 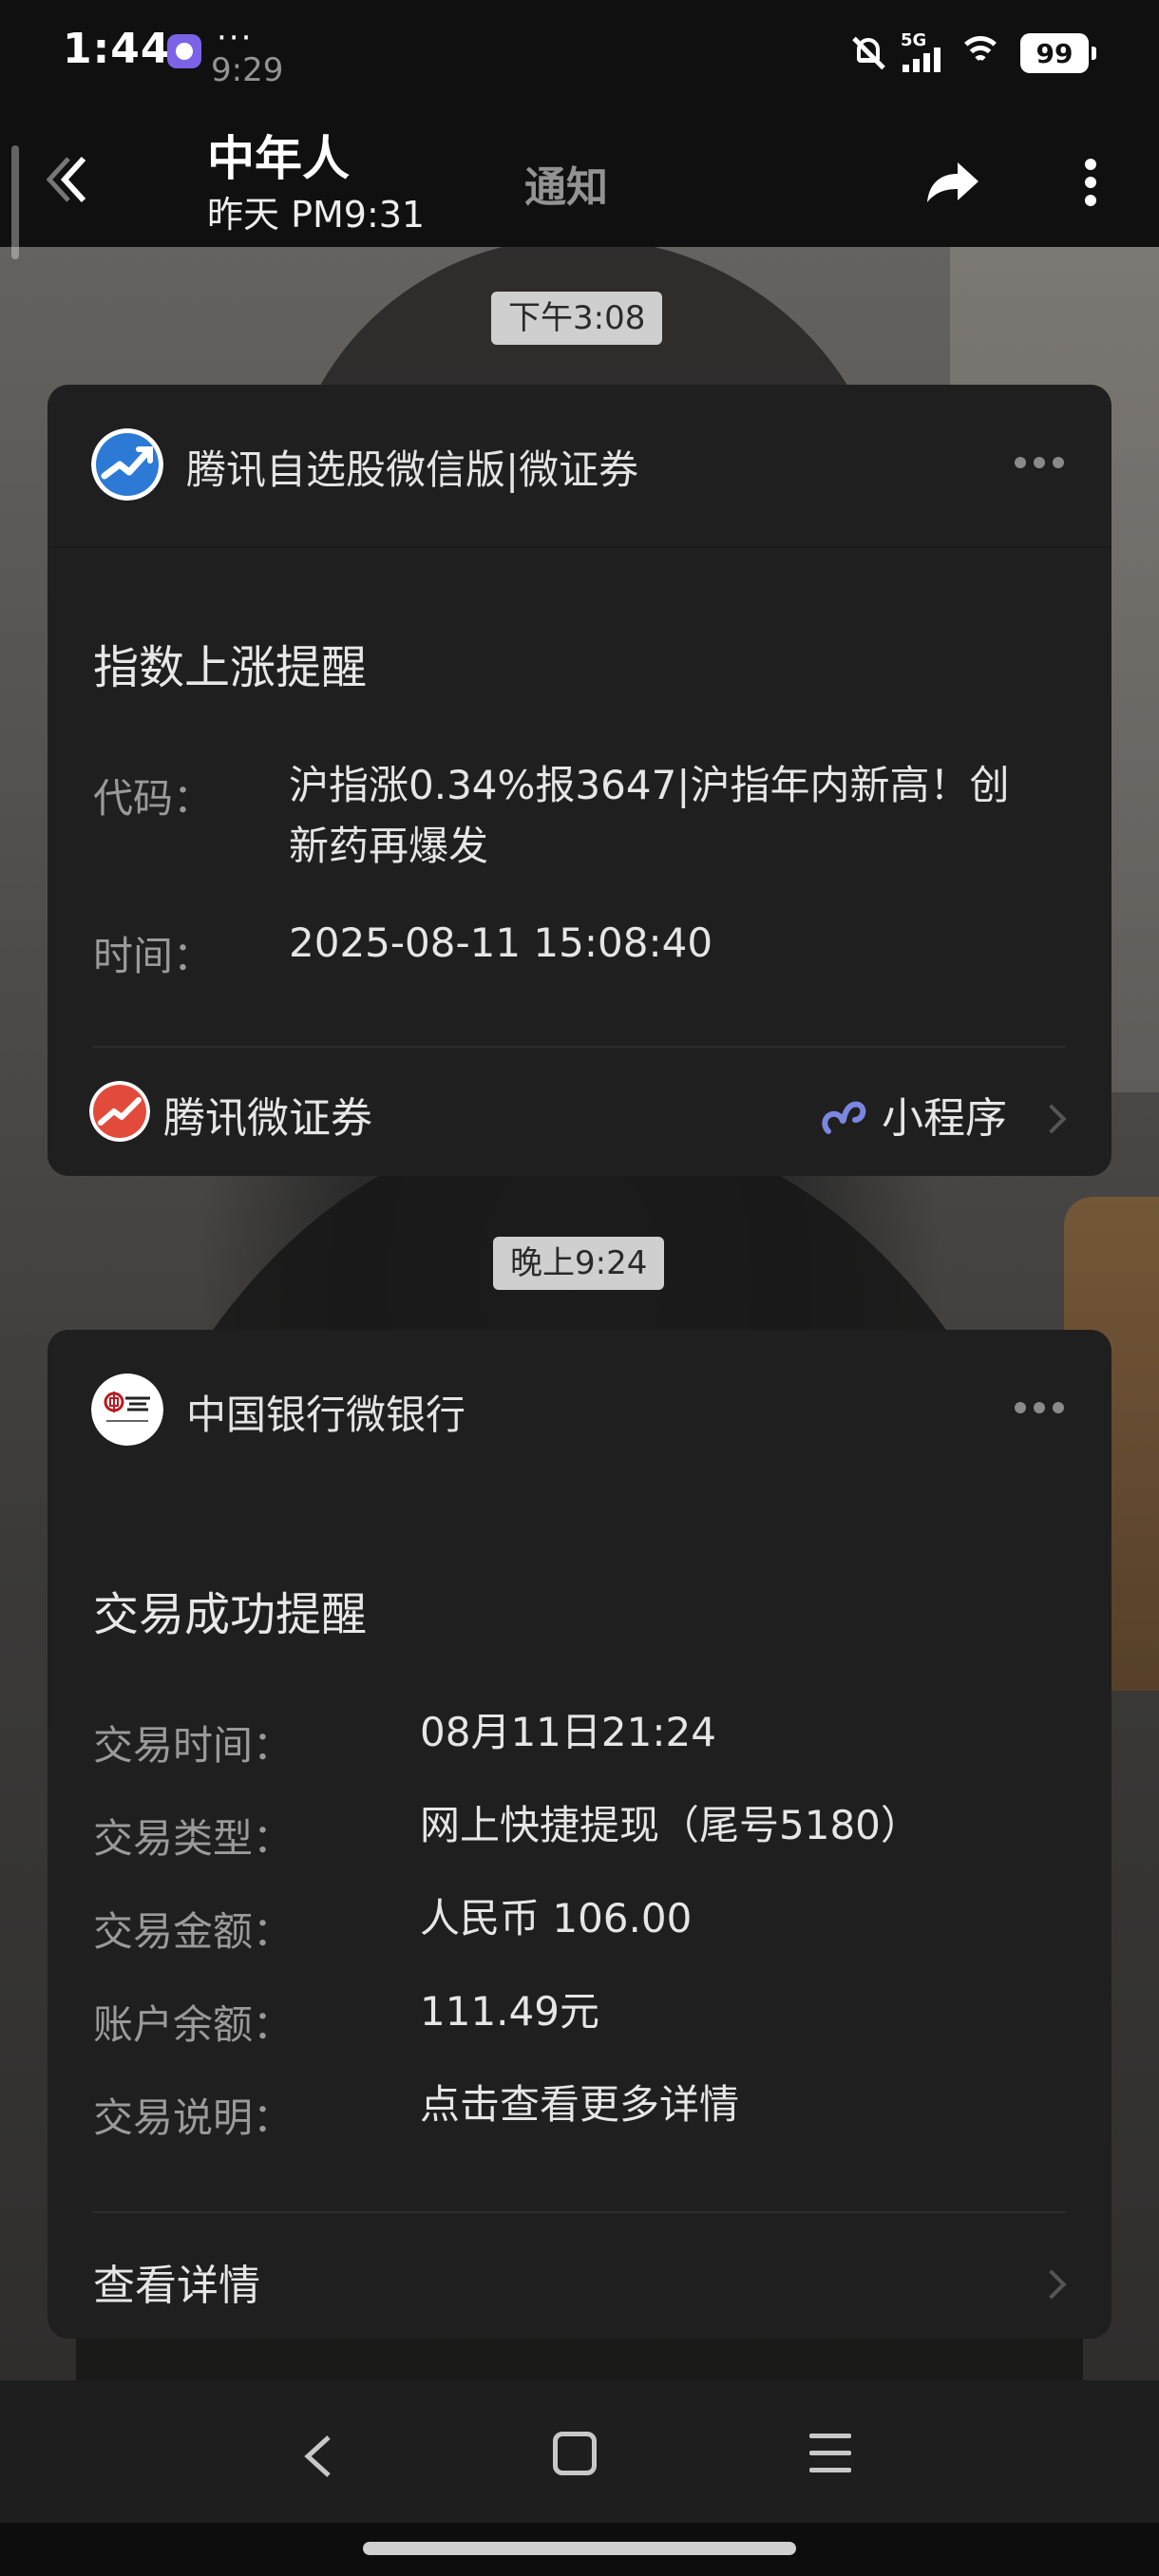 I want to click on network-type: 5G, so click(x=914, y=40).